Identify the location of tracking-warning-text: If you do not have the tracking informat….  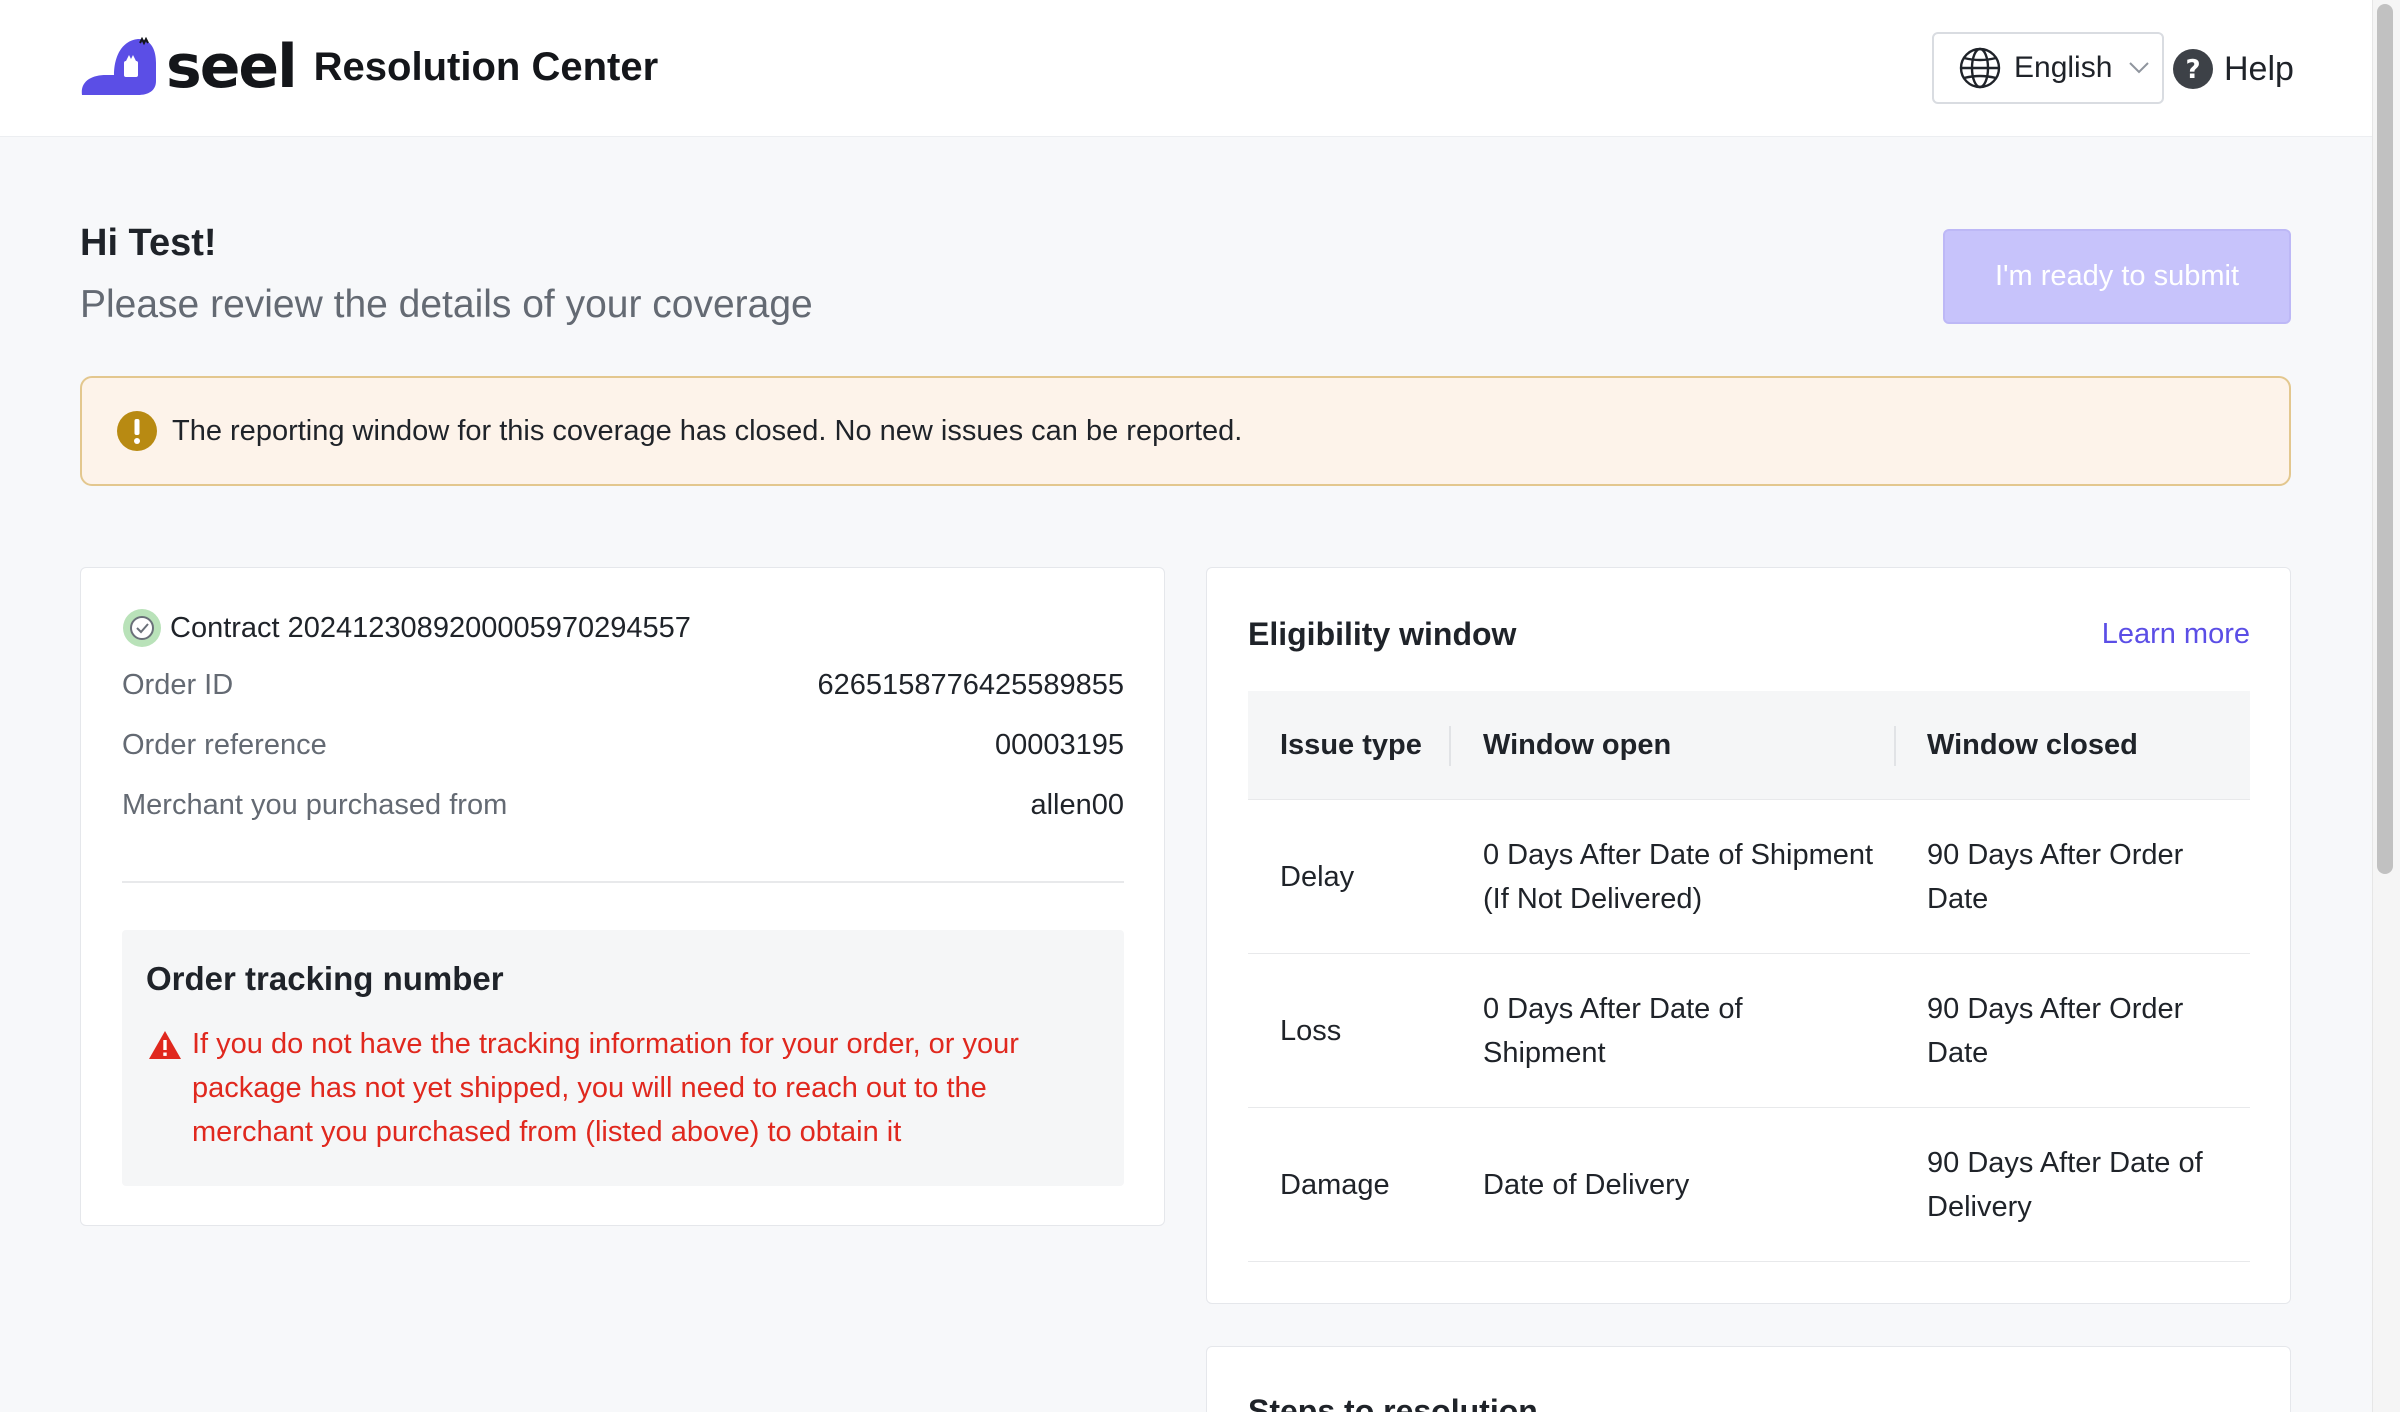
(605, 1088).